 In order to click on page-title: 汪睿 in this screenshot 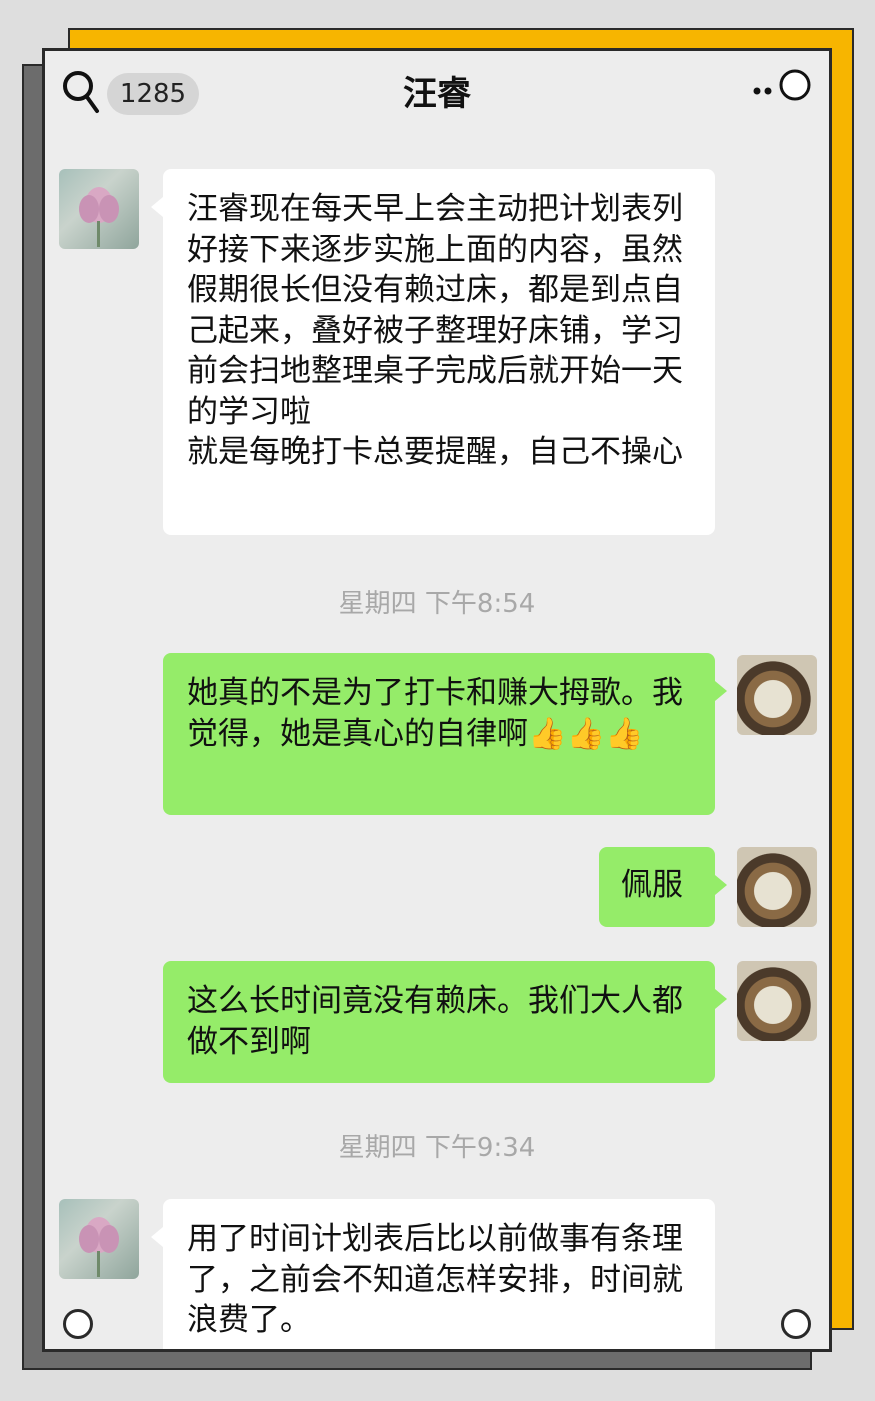, I will do `click(437, 94)`.